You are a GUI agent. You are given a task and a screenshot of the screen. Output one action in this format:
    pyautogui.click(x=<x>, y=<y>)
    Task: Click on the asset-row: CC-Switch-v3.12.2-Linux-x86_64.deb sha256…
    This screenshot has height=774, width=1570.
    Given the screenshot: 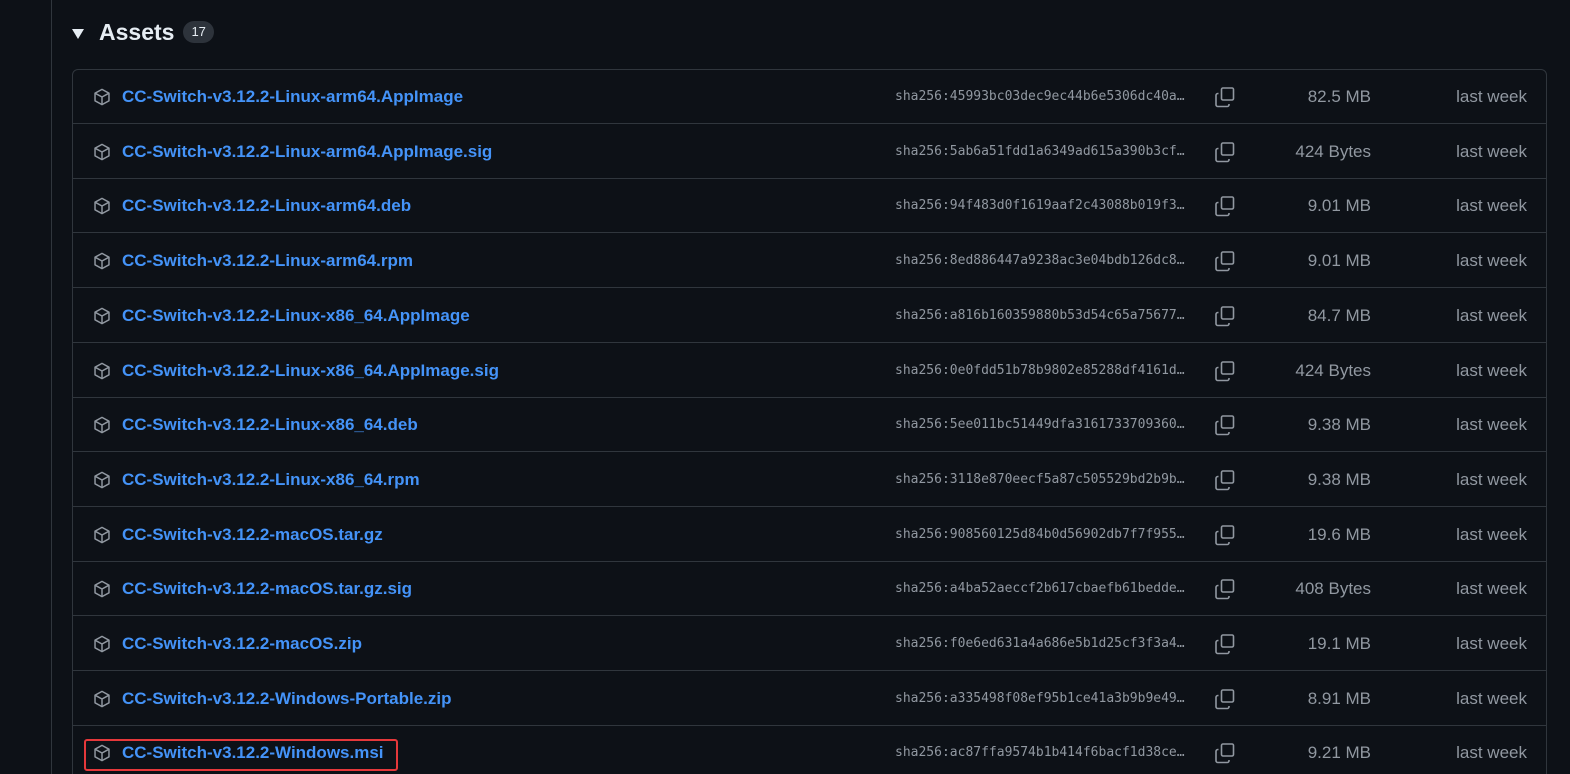 What is the action you would take?
    pyautogui.click(x=809, y=425)
    